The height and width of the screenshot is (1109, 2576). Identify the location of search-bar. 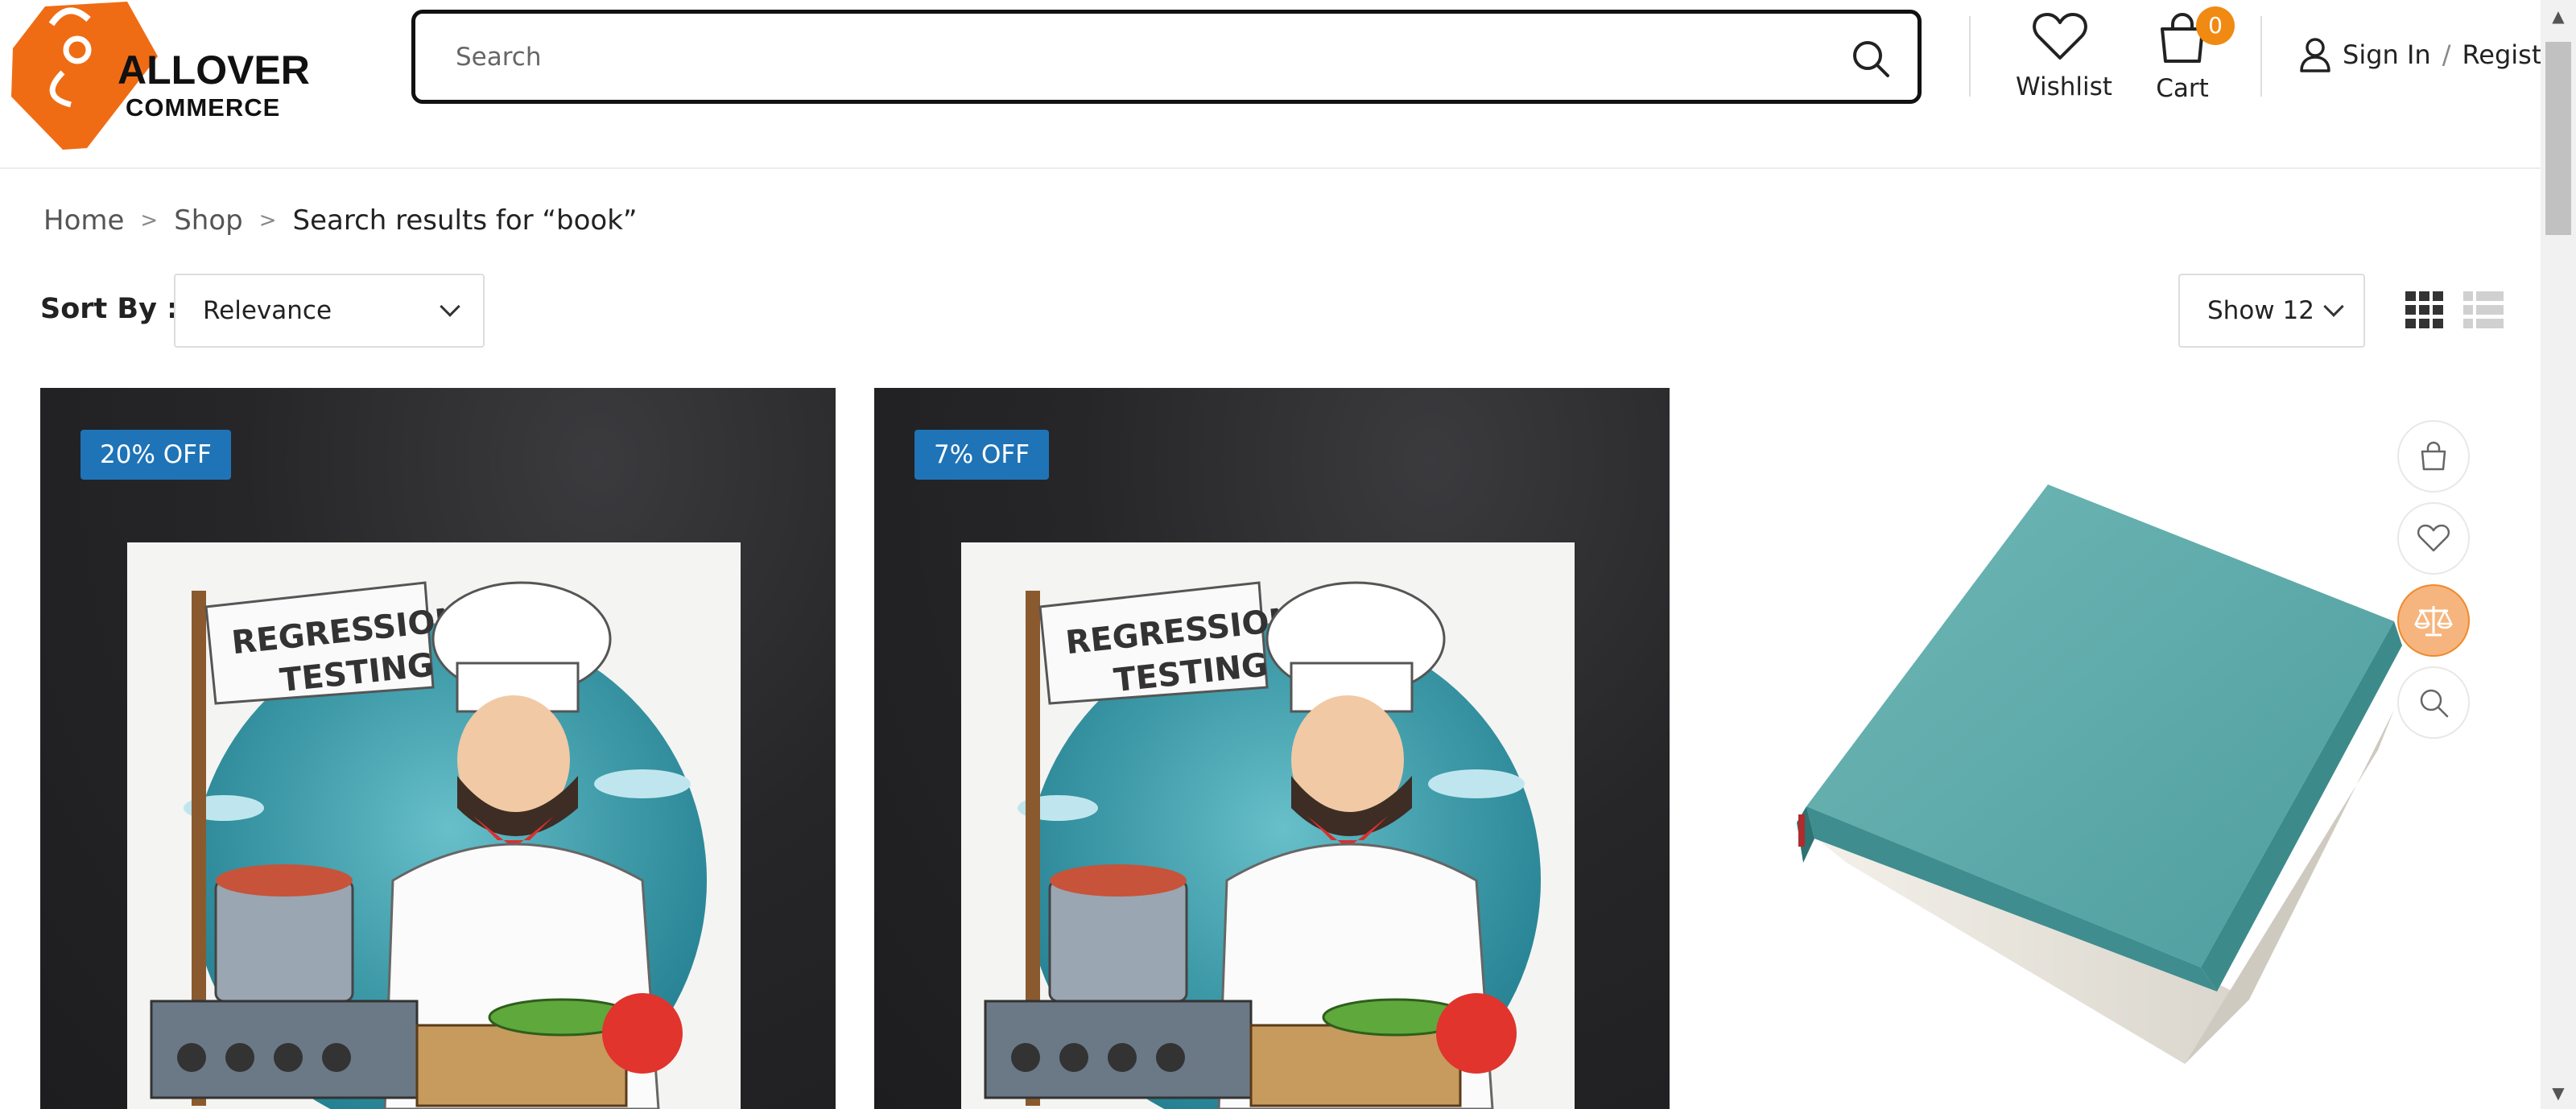
(1166, 57).